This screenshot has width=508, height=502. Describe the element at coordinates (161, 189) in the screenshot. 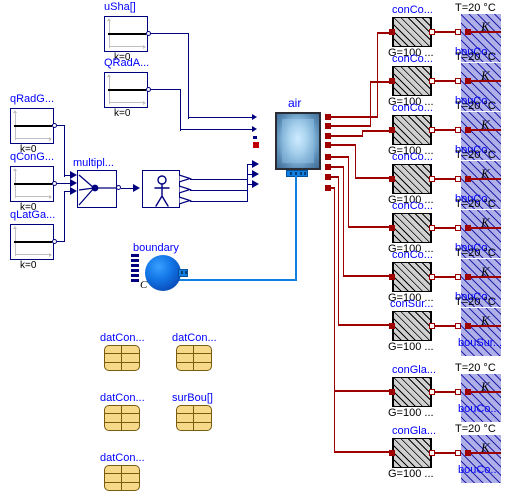

I see `person-block` at that location.